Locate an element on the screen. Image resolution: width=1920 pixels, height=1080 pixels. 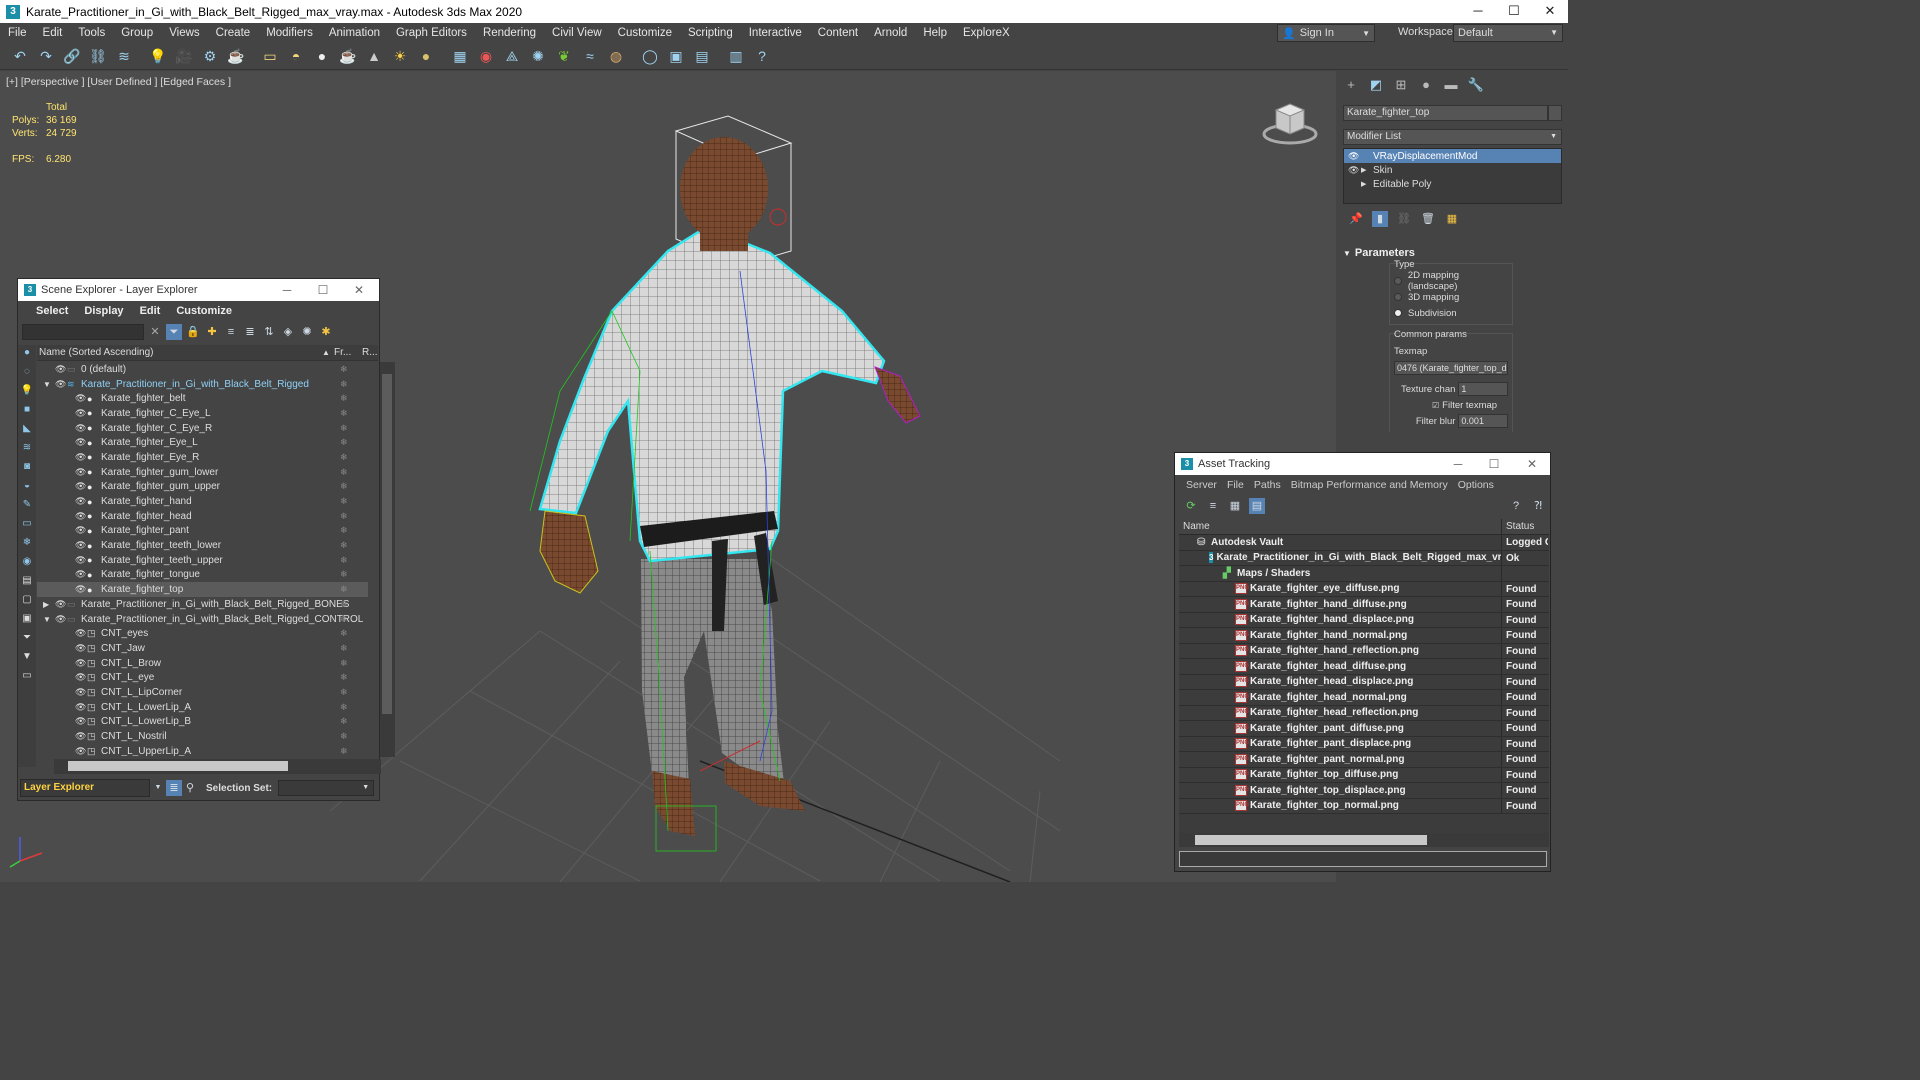
menu-help: Help is located at coordinates (935, 33).